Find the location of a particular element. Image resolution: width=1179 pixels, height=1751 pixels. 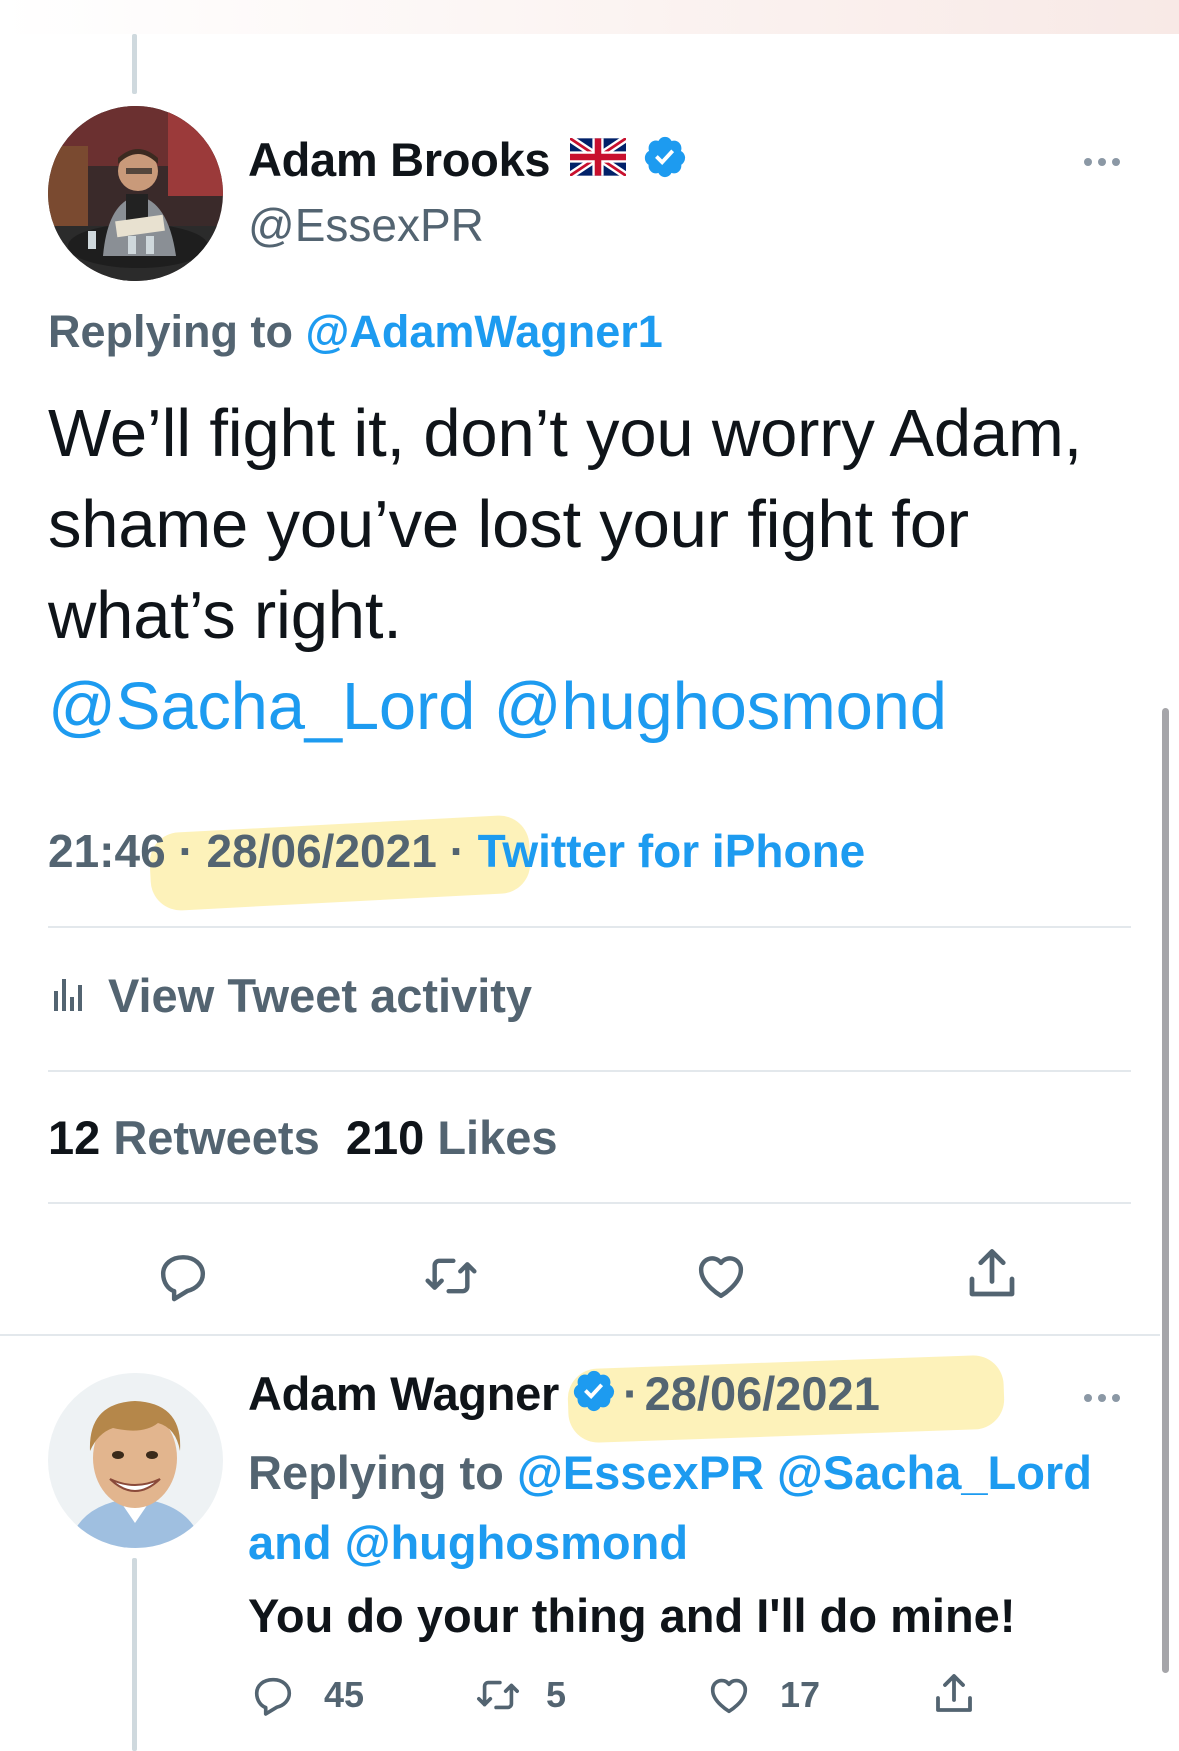

likes-count: 210 is located at coordinates (385, 1137).